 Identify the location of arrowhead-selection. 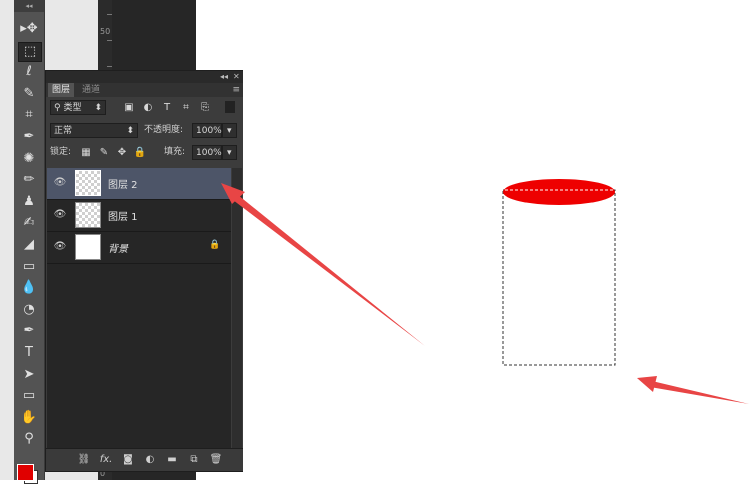
(647, 384).